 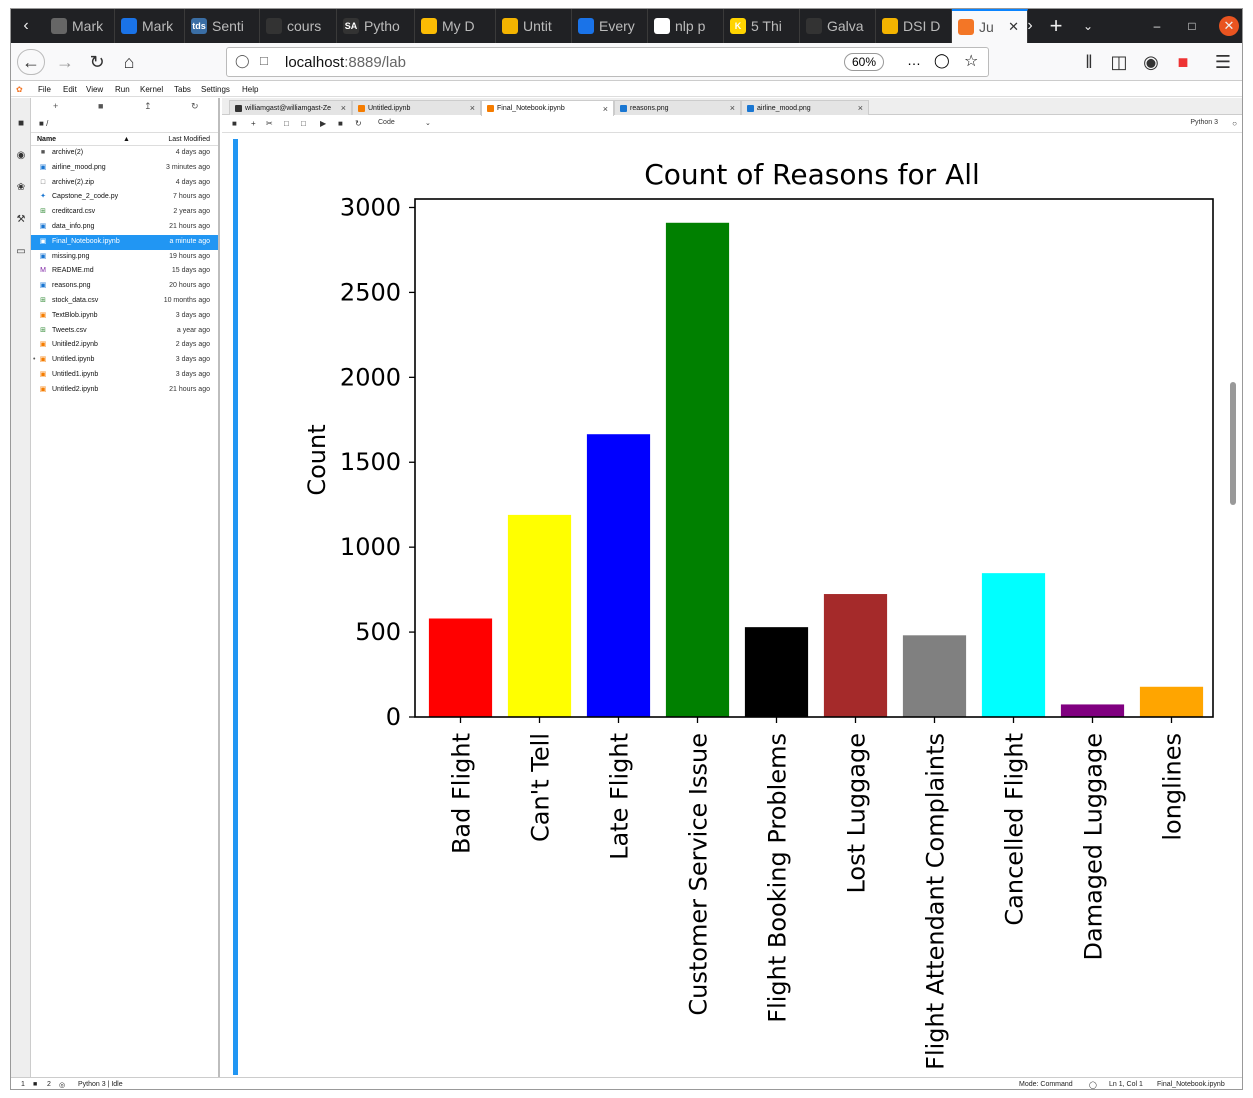 I want to click on bookmark-star-icon: ☆, so click(x=971, y=61).